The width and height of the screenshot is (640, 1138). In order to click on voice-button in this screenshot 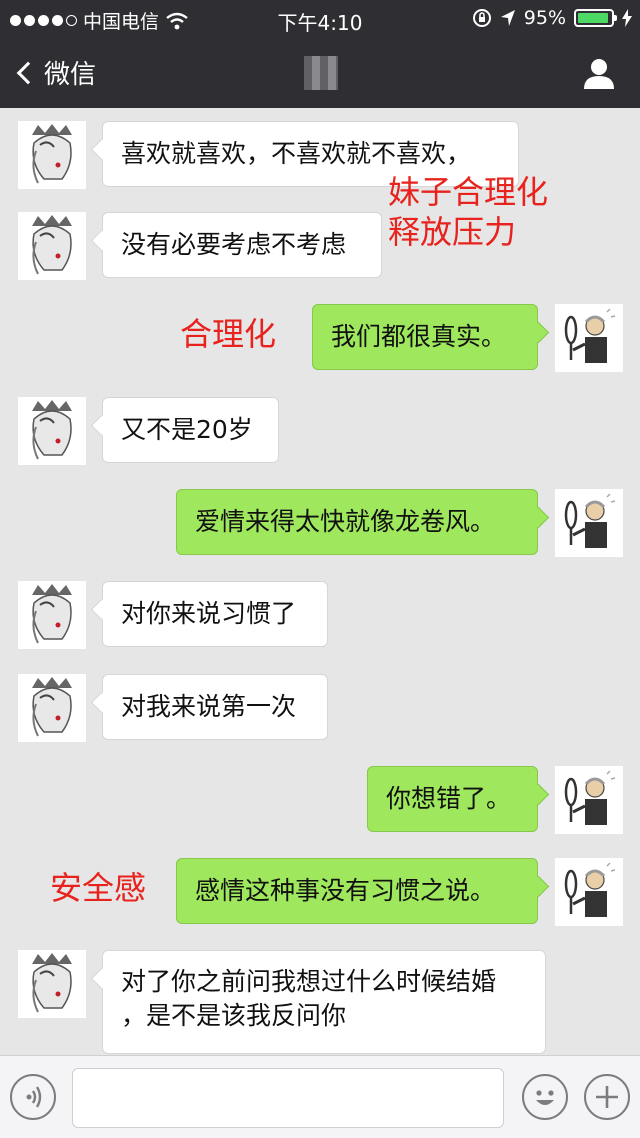, I will do `click(33, 1097)`.